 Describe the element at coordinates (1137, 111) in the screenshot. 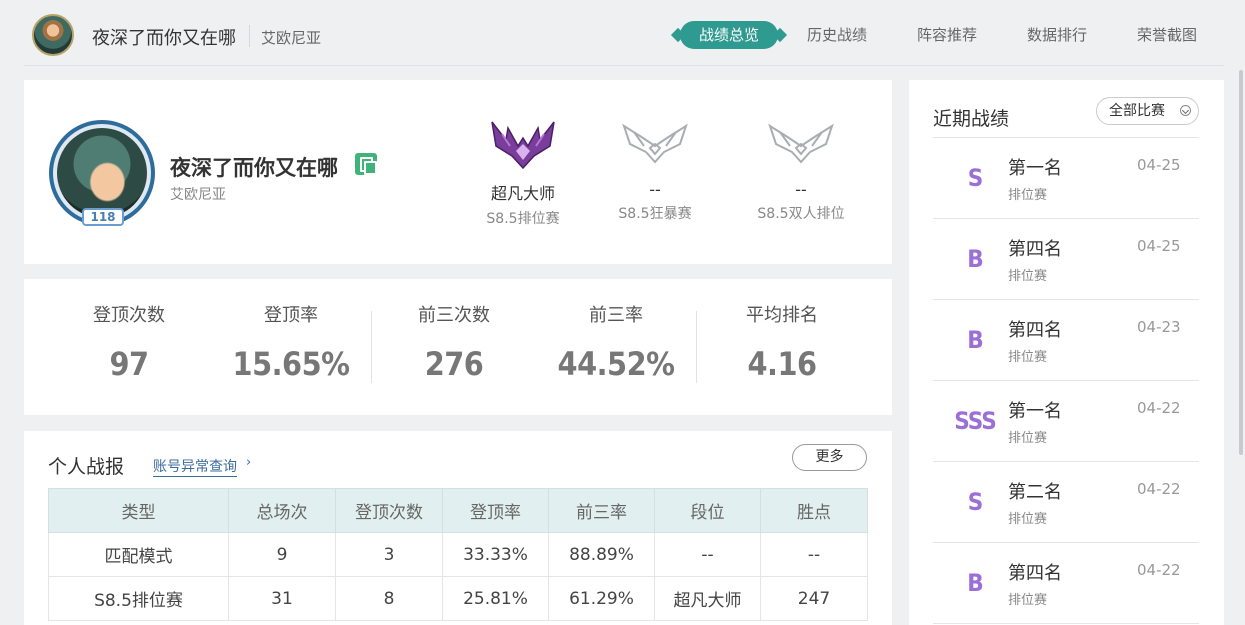

I see `match-filter-value: 全部比赛` at that location.